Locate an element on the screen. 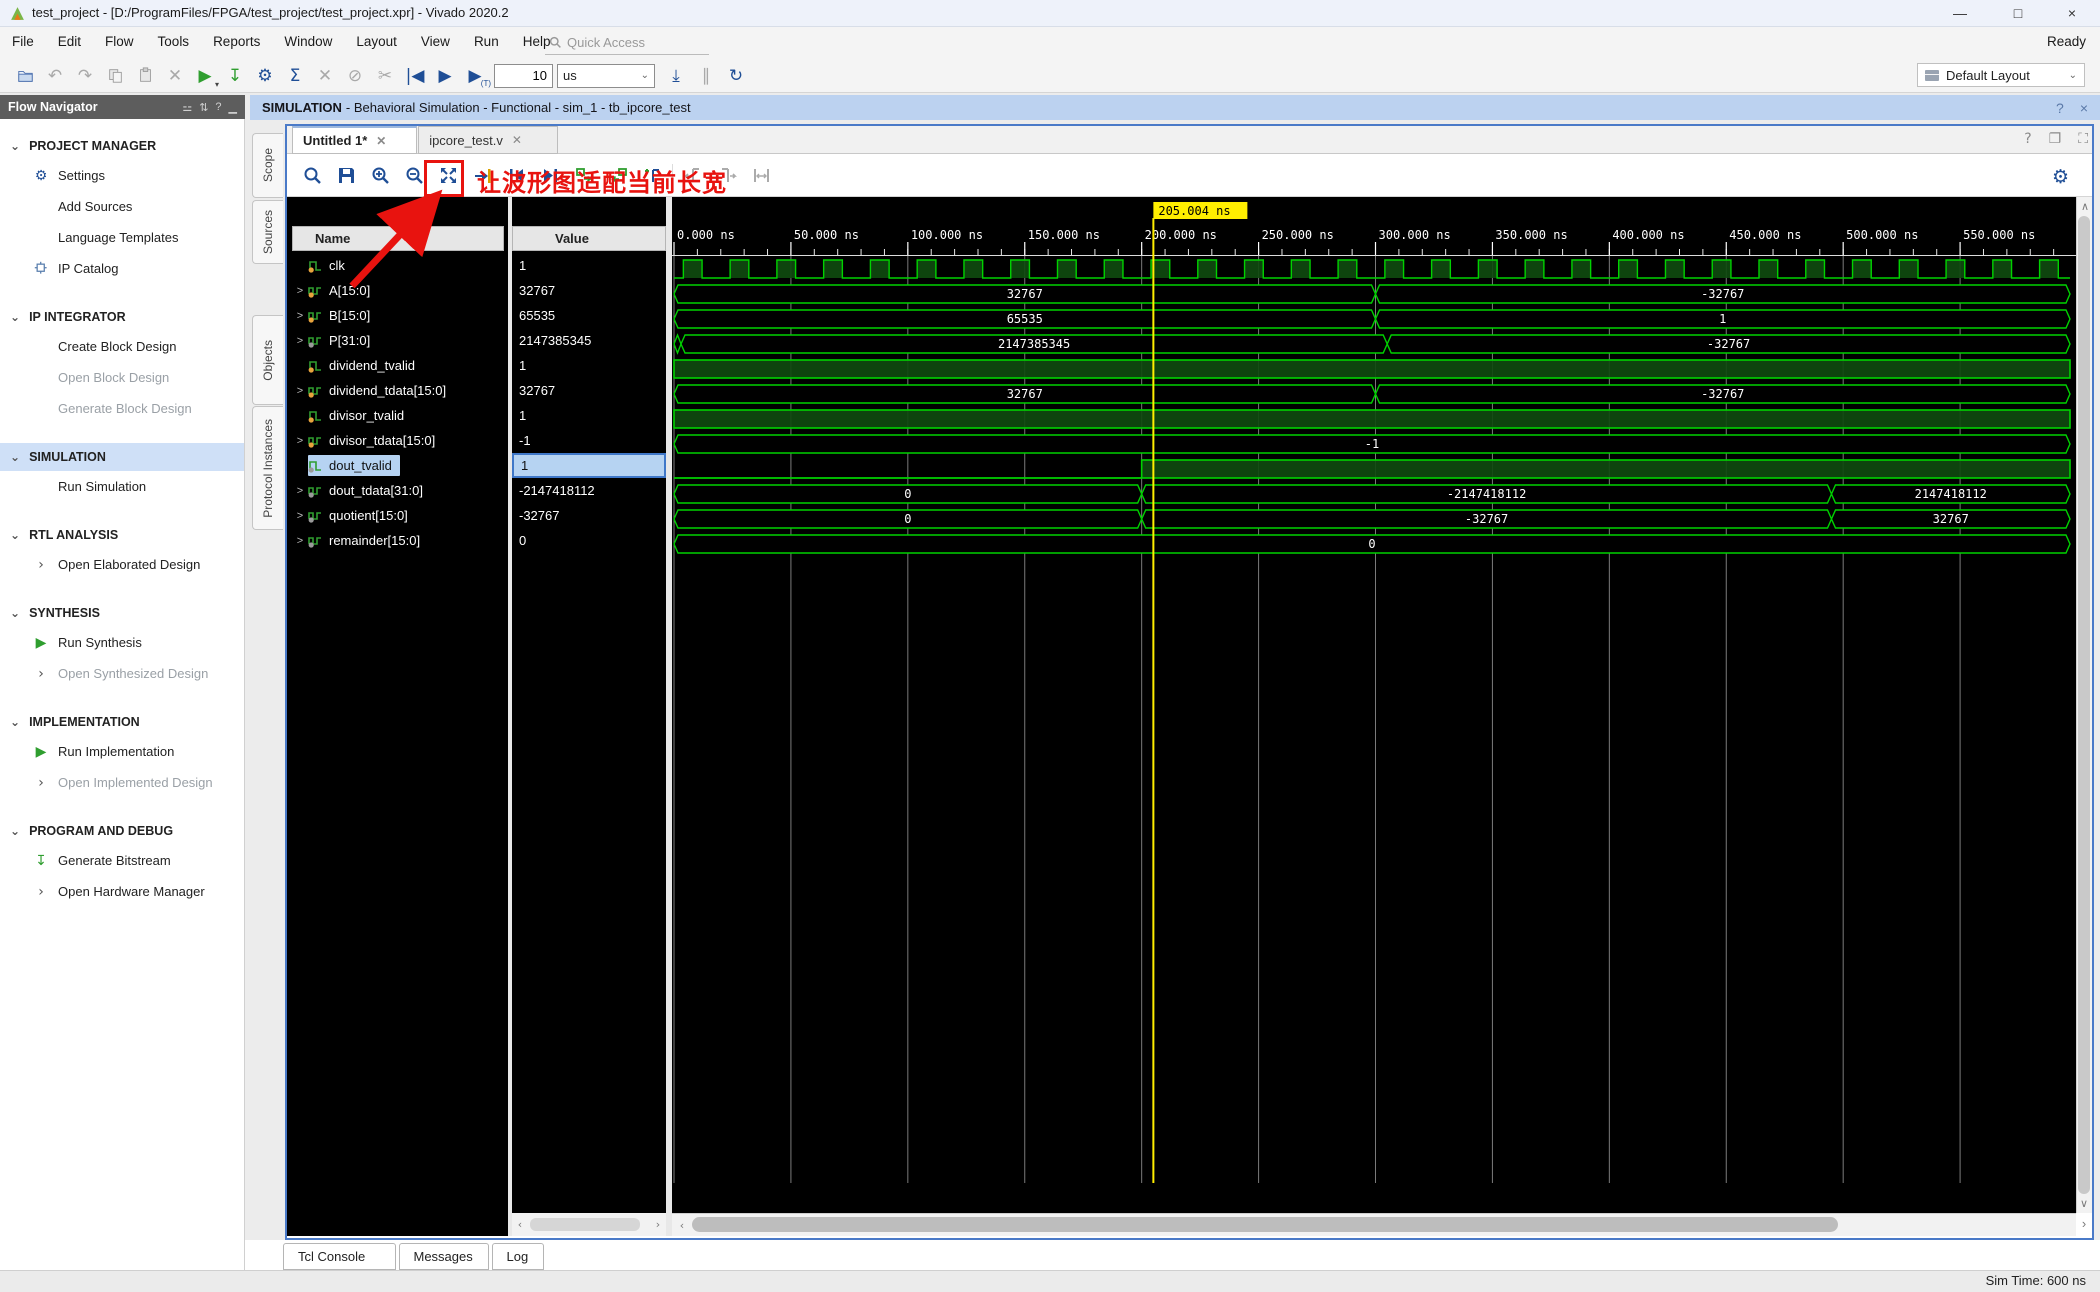  nav-header-implementation: ⌄ IMPLEMENTATION is located at coordinates (122, 722).